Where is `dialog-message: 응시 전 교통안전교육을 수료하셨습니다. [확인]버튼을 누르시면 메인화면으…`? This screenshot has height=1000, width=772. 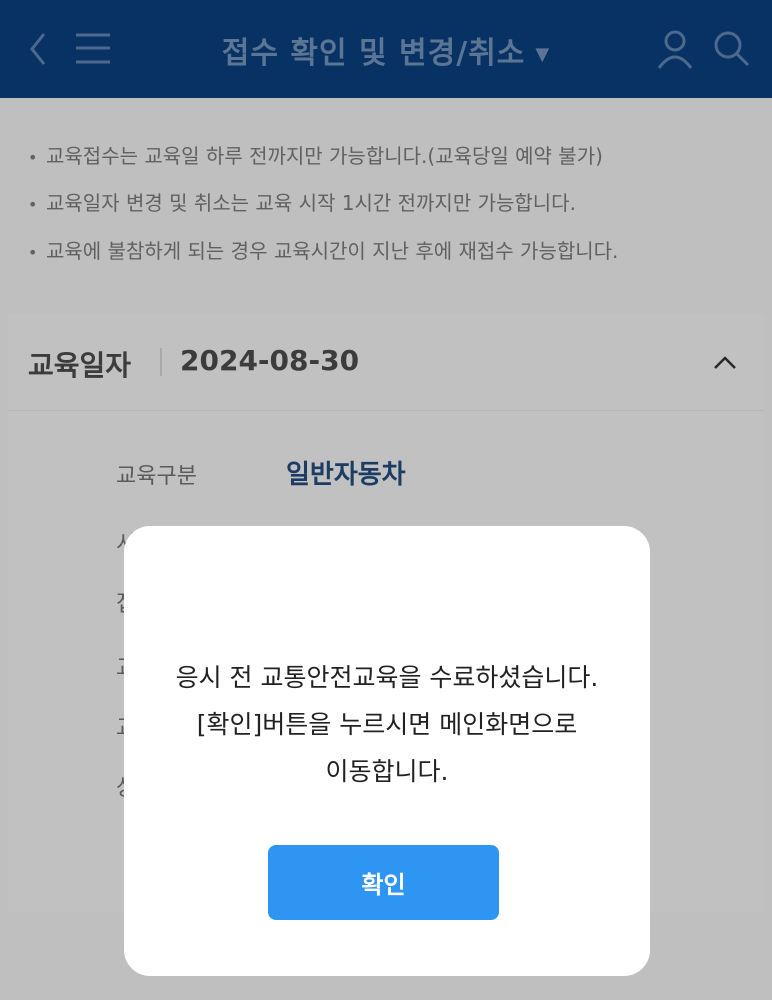 dialog-message: 응시 전 교통안전교육을 수료하셨습니다. [확인]버튼을 누르시면 메인화면으… is located at coordinates (387, 724).